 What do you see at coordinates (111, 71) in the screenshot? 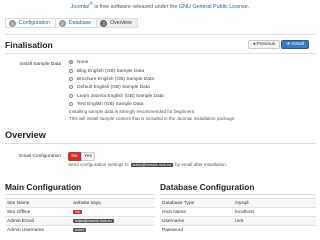
I see `option-label: Blog English (GB) Sample Data` at bounding box center [111, 71].